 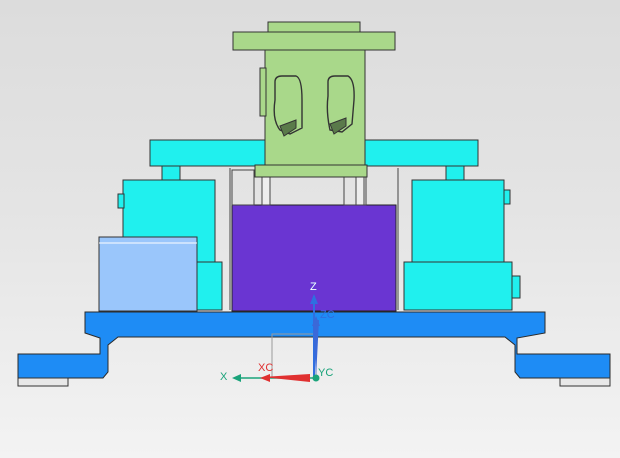 I want to click on right-arm, so click(x=420, y=153).